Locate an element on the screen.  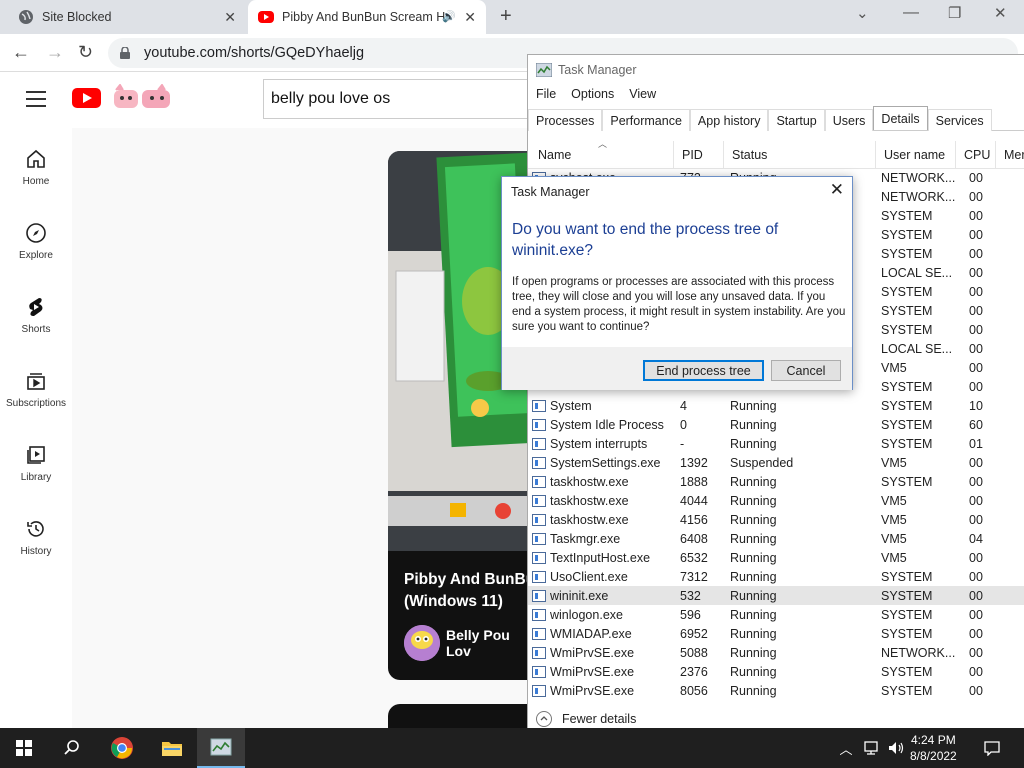
reload-icon: ↻ is located at coordinates (85, 52).